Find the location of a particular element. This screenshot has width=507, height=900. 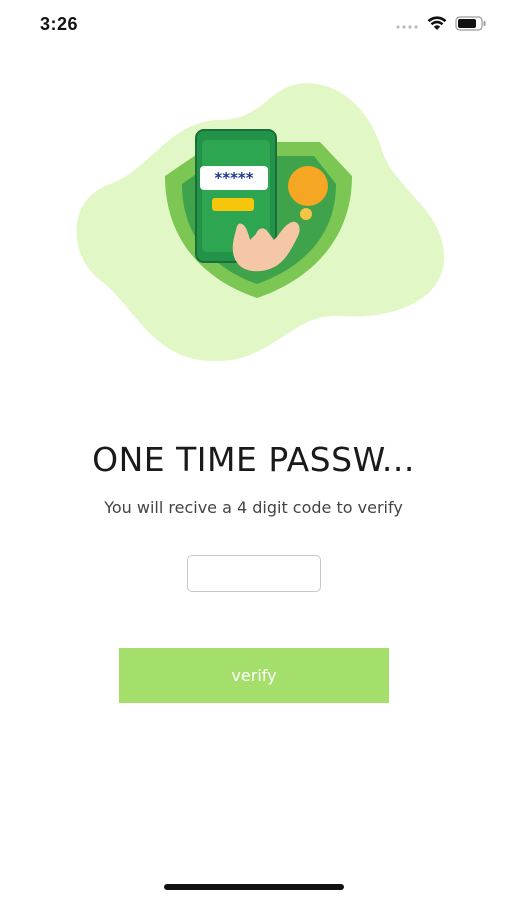

otp-code-input is located at coordinates (254, 573).